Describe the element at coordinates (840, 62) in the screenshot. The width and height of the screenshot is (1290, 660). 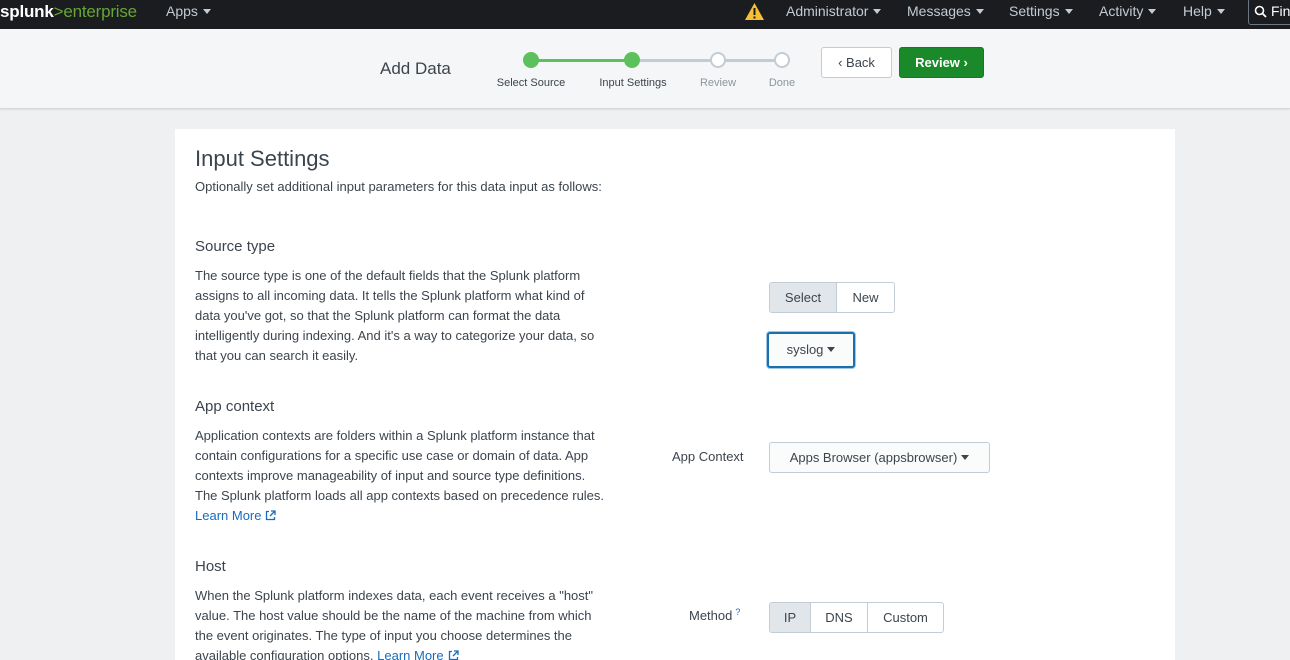
I see `chevron-left-icon: ‹` at that location.